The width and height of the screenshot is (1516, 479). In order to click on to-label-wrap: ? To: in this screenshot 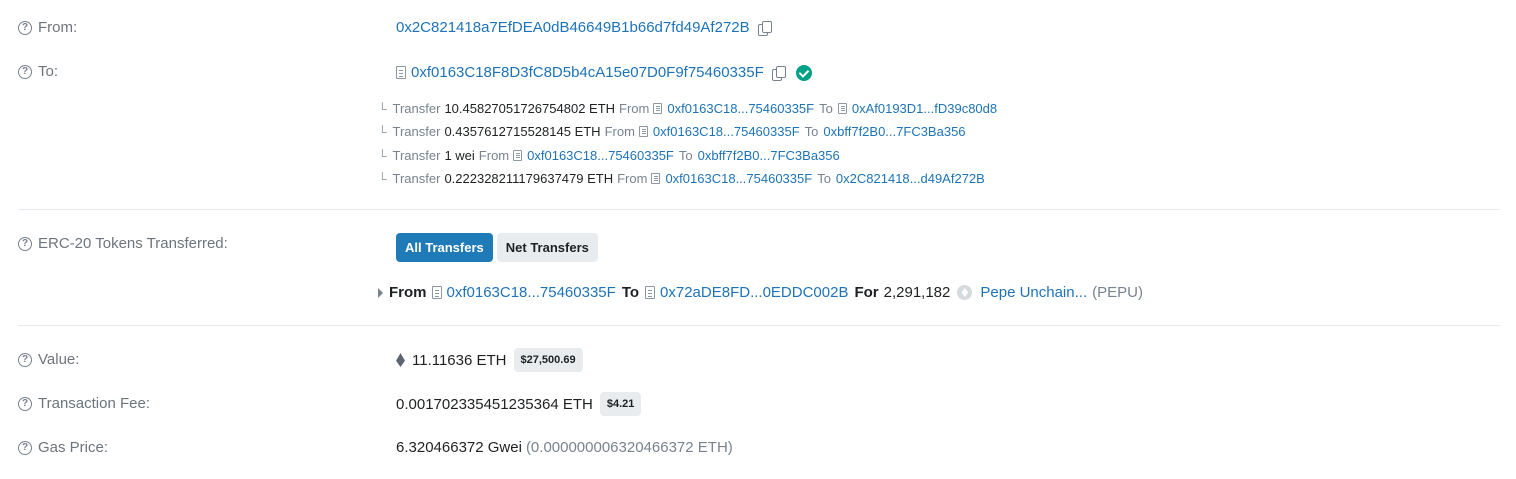, I will do `click(38, 71)`.